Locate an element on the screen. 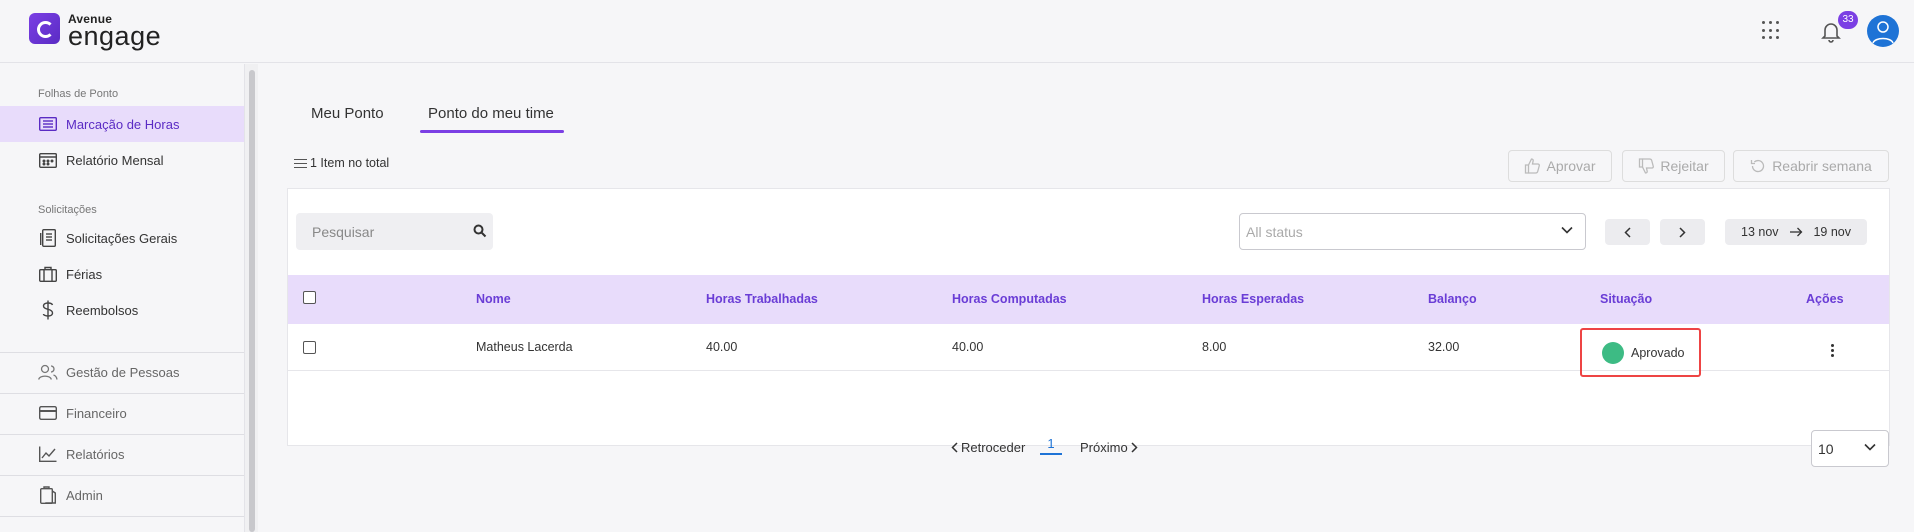  briefcase-icon is located at coordinates (48, 274).